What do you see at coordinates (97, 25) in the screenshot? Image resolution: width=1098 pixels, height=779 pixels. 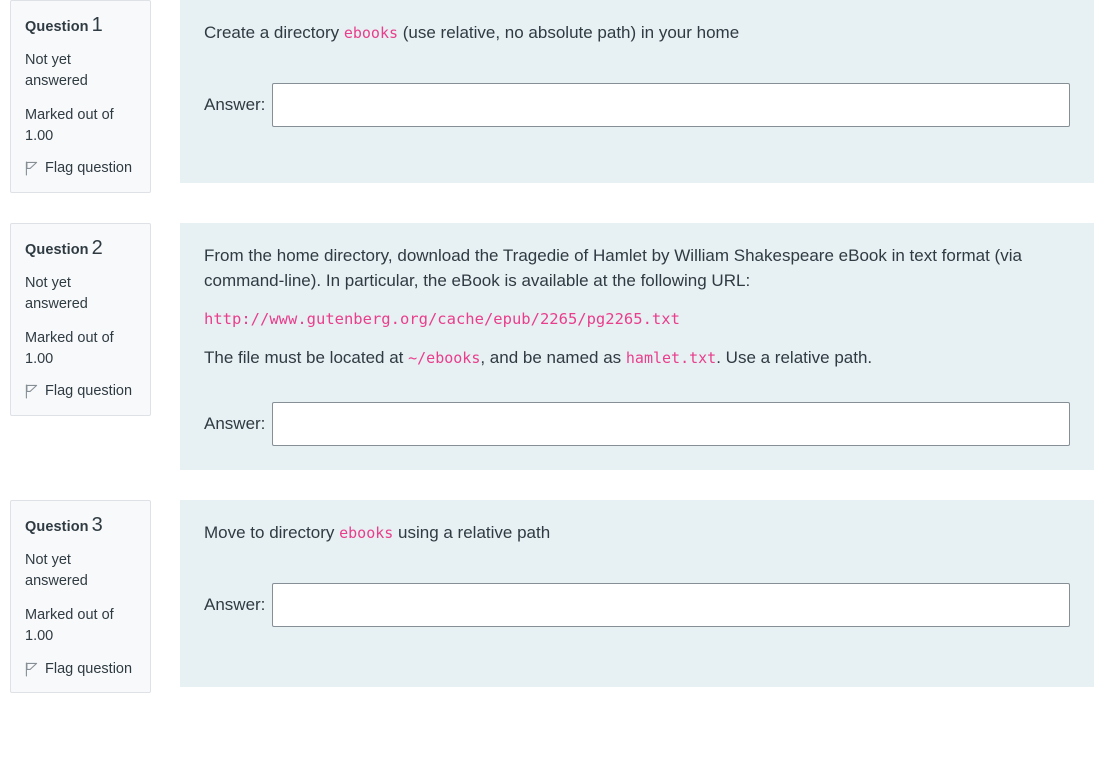 I see `question-number: 1` at bounding box center [97, 25].